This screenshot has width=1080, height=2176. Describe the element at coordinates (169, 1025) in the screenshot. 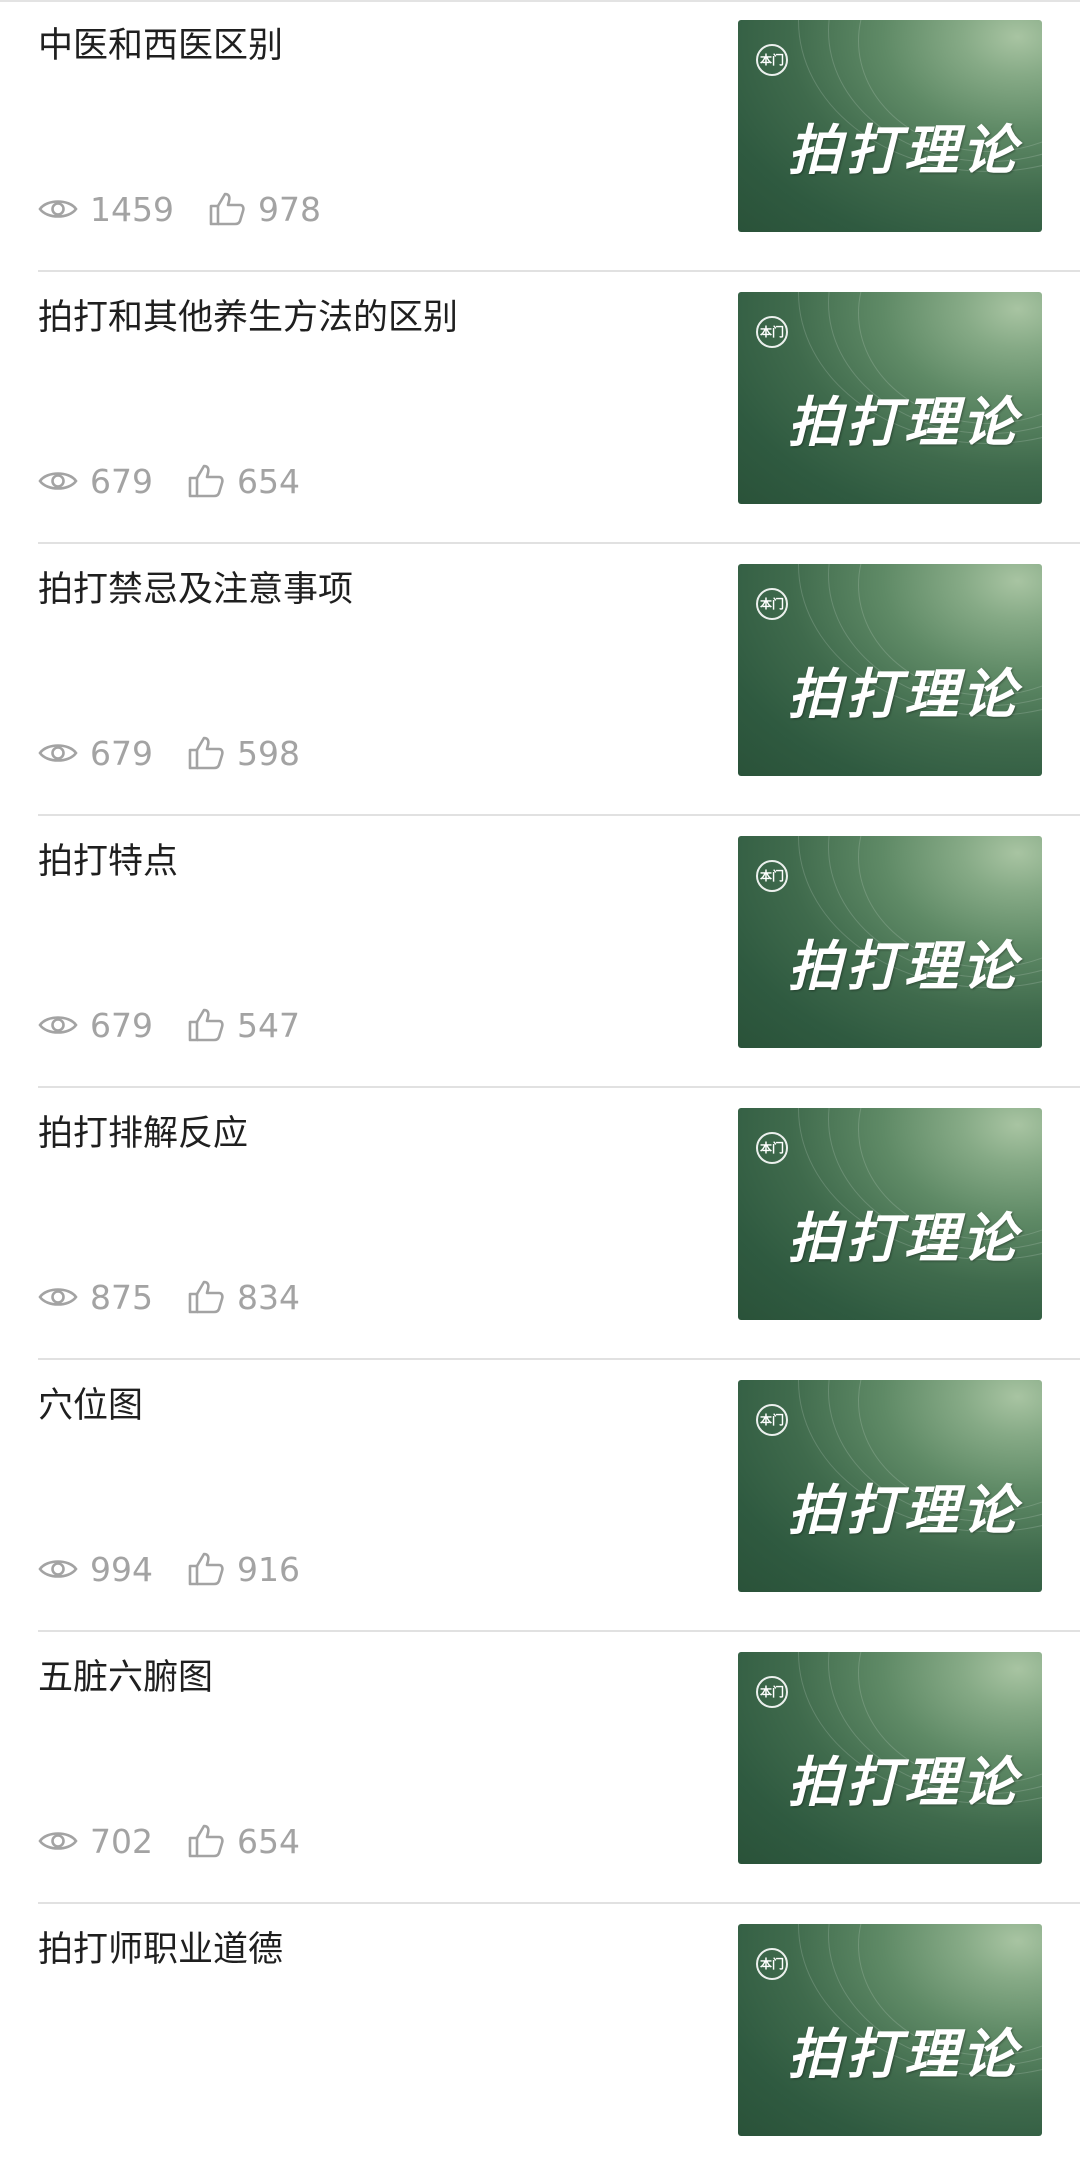

I see `article-stats: 679 547` at that location.